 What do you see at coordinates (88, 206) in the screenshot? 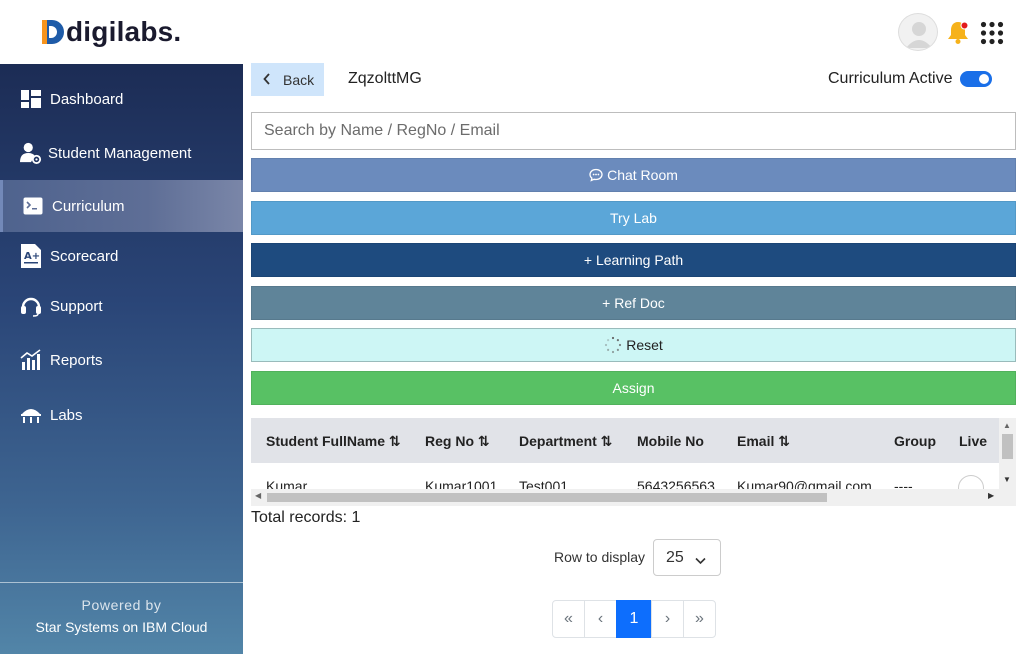
I see `sidebar-item-label: Curriculum` at bounding box center [88, 206].